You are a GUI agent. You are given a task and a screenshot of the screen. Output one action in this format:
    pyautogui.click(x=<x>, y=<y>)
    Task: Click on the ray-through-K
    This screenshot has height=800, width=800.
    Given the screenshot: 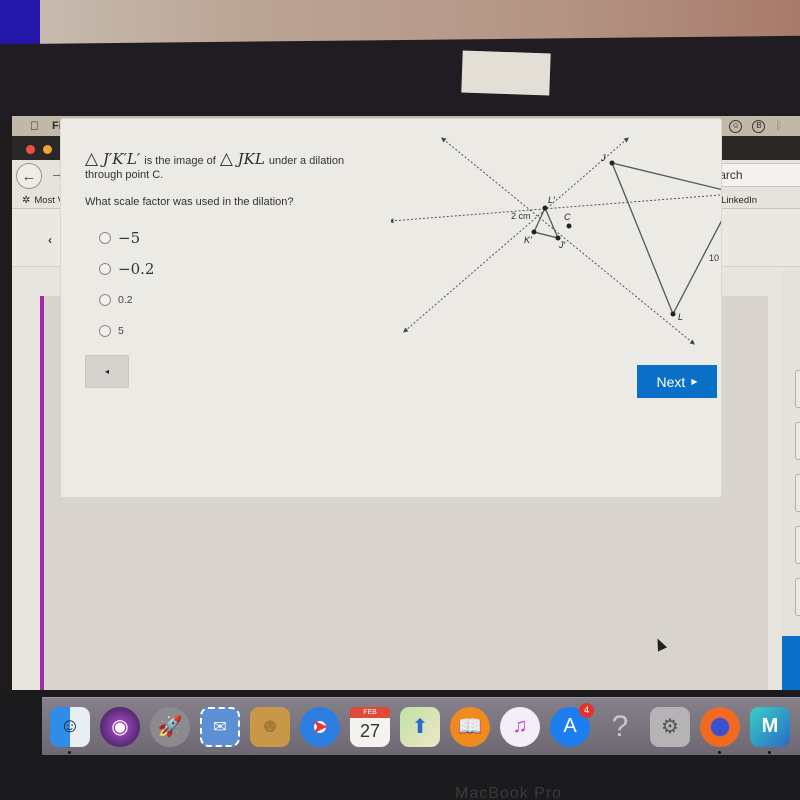 What is the action you would take?
    pyautogui.click(x=556, y=206)
    